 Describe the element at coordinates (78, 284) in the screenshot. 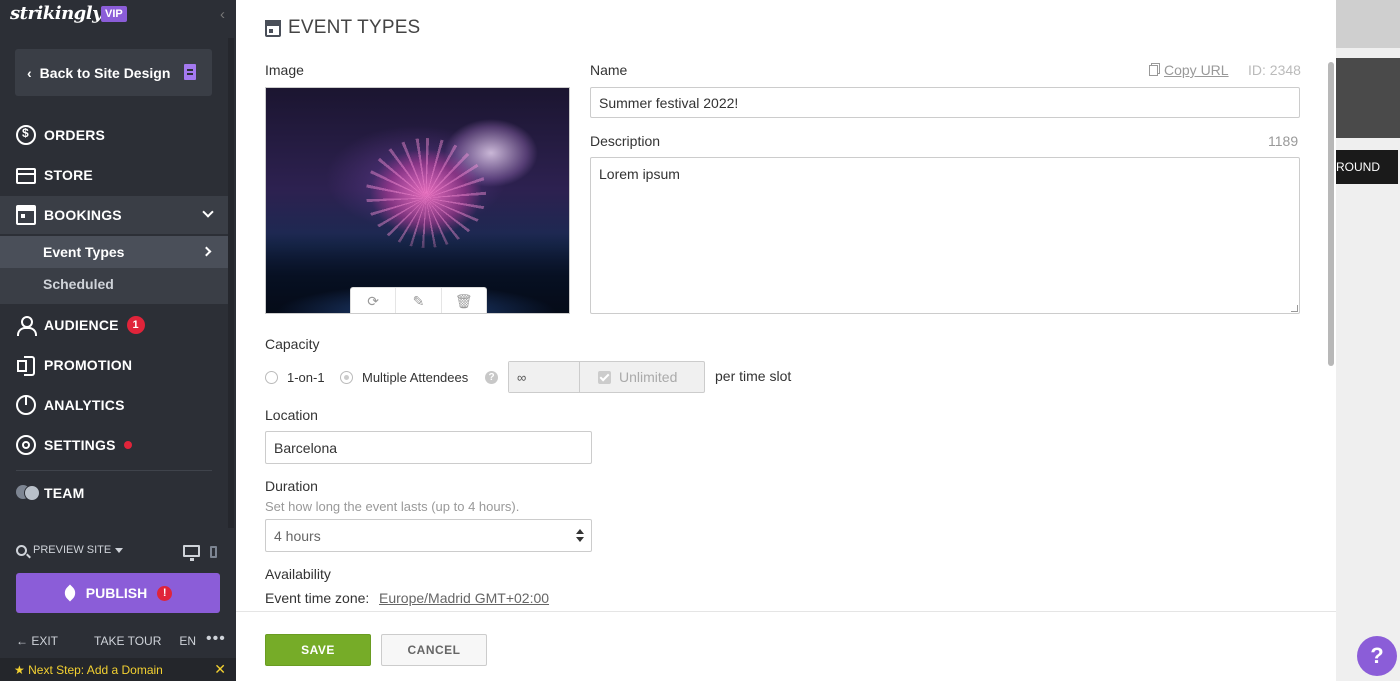

I see `sidebar-subitem-label: Scheduled` at that location.